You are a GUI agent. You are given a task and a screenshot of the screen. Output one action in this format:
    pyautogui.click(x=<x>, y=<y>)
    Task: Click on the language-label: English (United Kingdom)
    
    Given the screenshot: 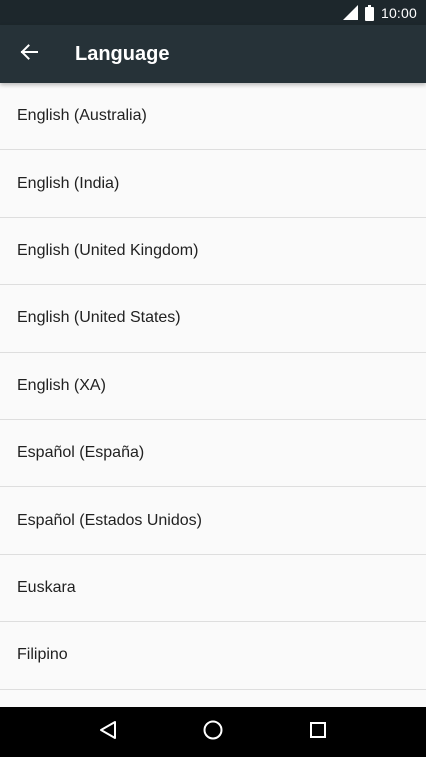 What is the action you would take?
    pyautogui.click(x=108, y=250)
    